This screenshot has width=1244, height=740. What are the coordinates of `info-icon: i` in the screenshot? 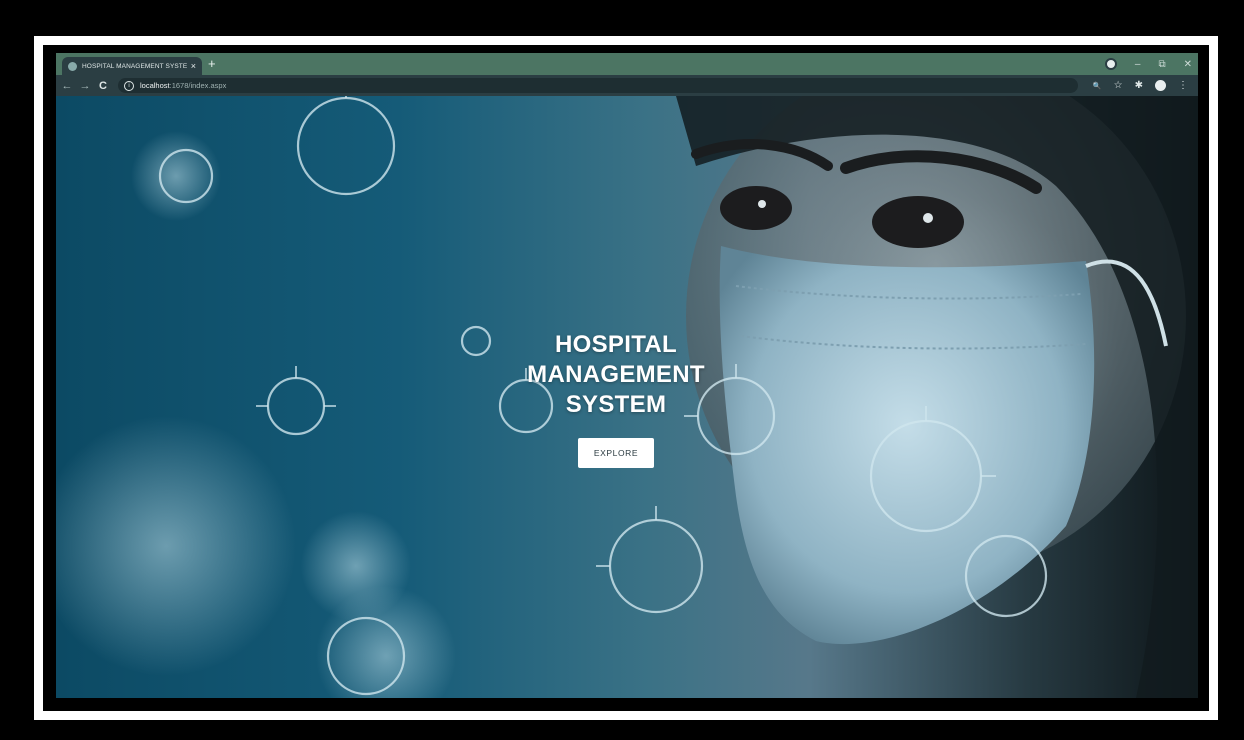 It's located at (129, 85).